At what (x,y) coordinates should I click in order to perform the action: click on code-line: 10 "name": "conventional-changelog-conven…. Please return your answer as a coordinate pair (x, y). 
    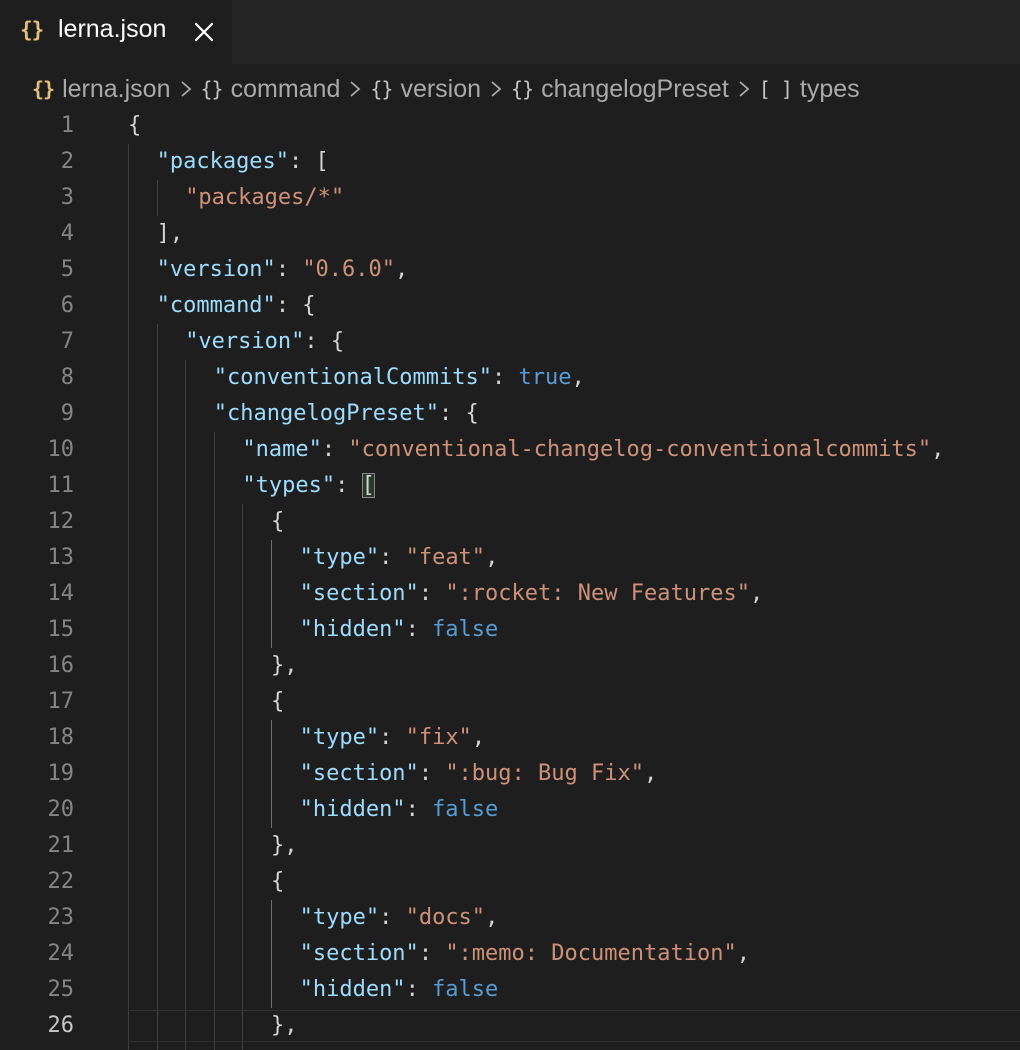
    Looking at the image, I should click on (510, 450).